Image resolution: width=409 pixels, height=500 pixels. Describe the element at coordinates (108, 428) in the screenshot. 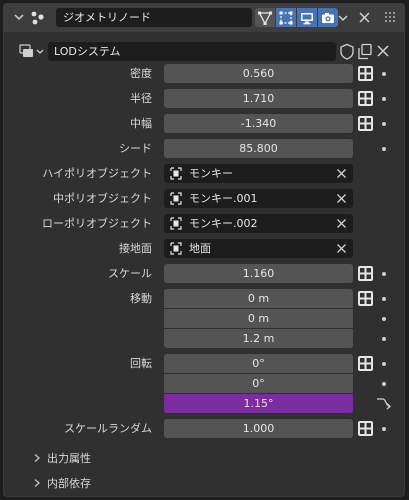

I see `scale-random-label: スケールランダム` at that location.